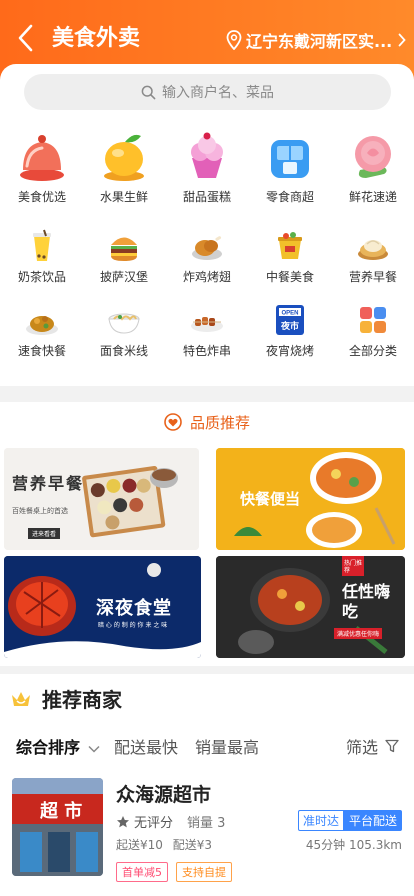 This screenshot has width=414, height=896. I want to click on banner-late-night: 深夜食堂 暗 心 的 制 的 你 来 之 味, so click(102, 607).